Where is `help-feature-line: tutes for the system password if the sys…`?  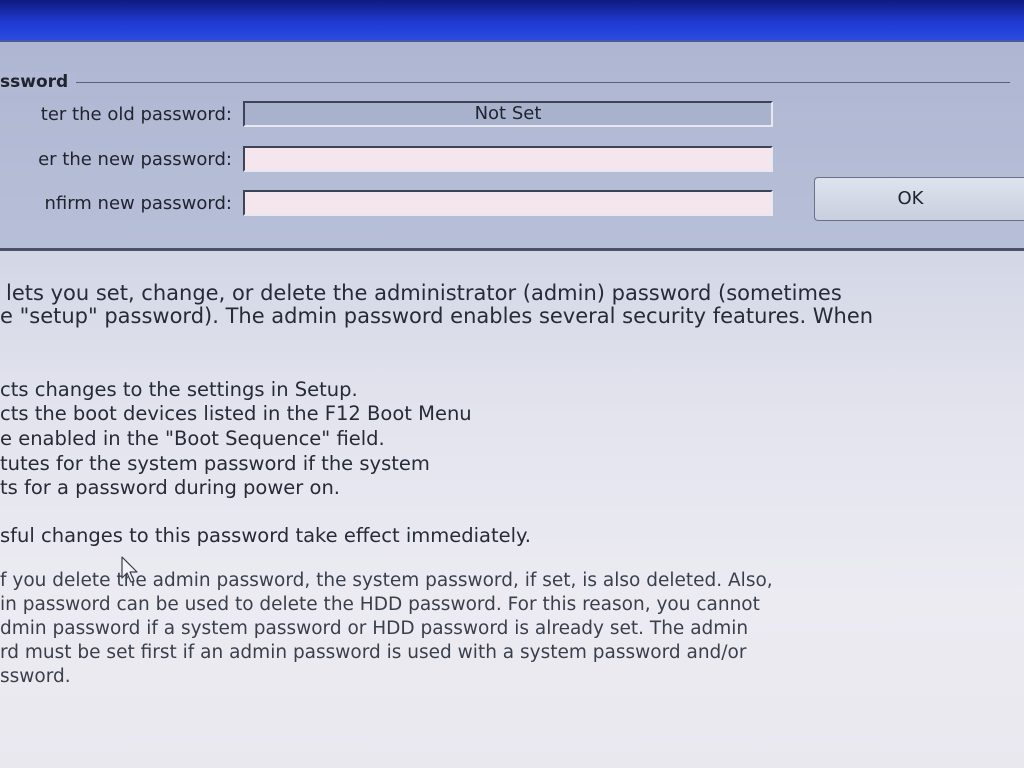 help-feature-line: tutes for the system password if the sys… is located at coordinates (215, 463).